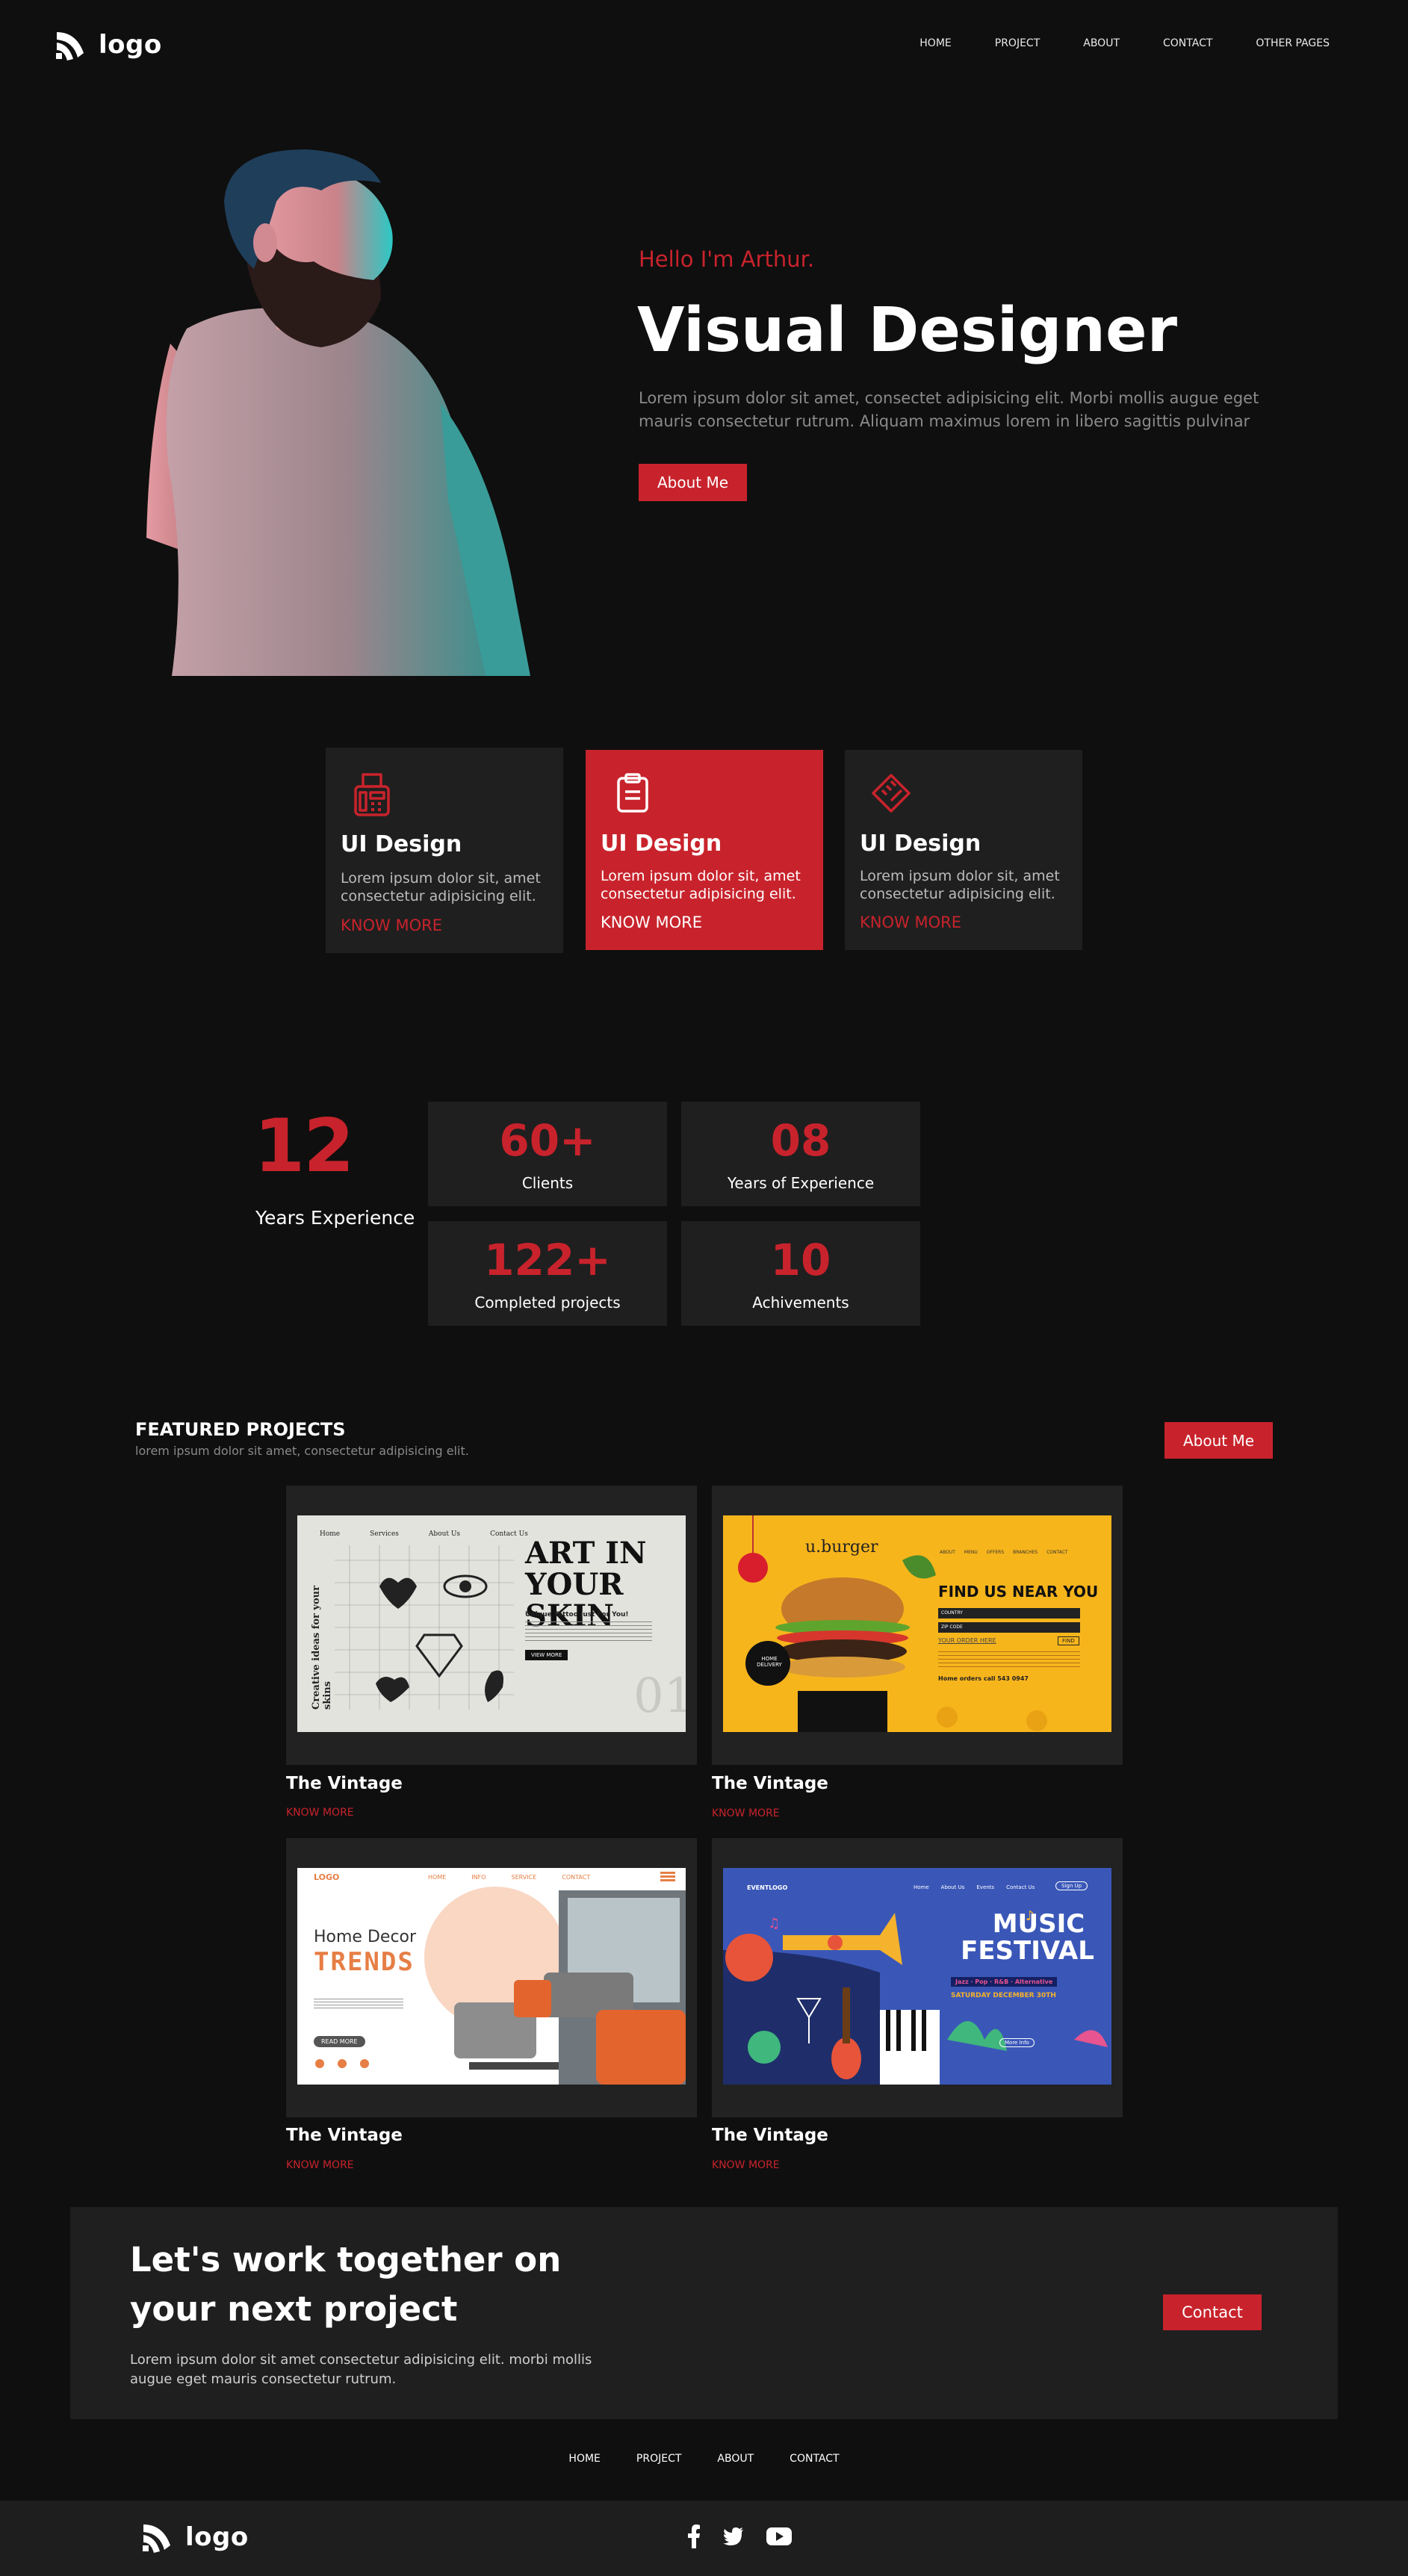 The height and width of the screenshot is (2576, 1408). I want to click on shot-phone: Home orders call 543 0947, so click(984, 1679).